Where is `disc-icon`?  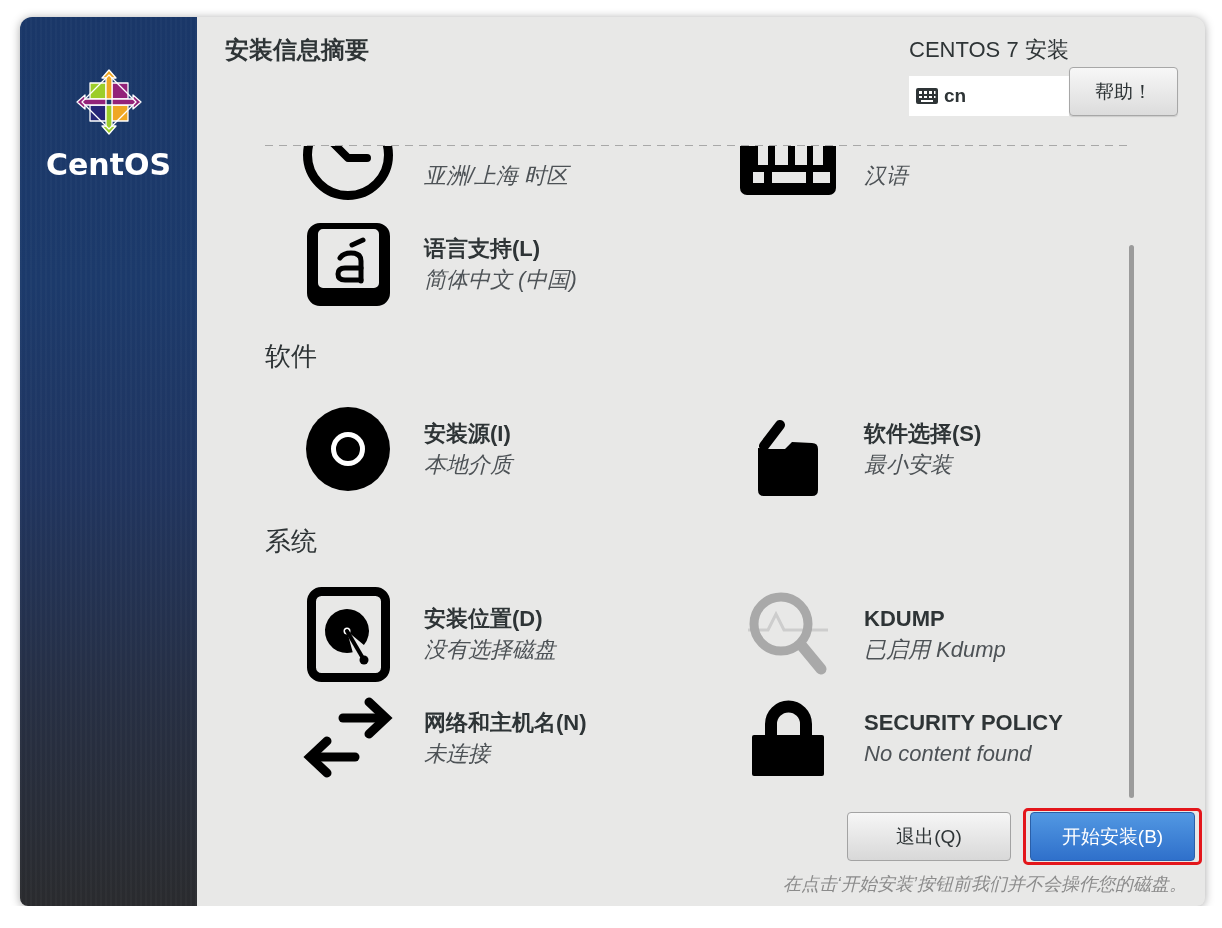 disc-icon is located at coordinates (348, 449).